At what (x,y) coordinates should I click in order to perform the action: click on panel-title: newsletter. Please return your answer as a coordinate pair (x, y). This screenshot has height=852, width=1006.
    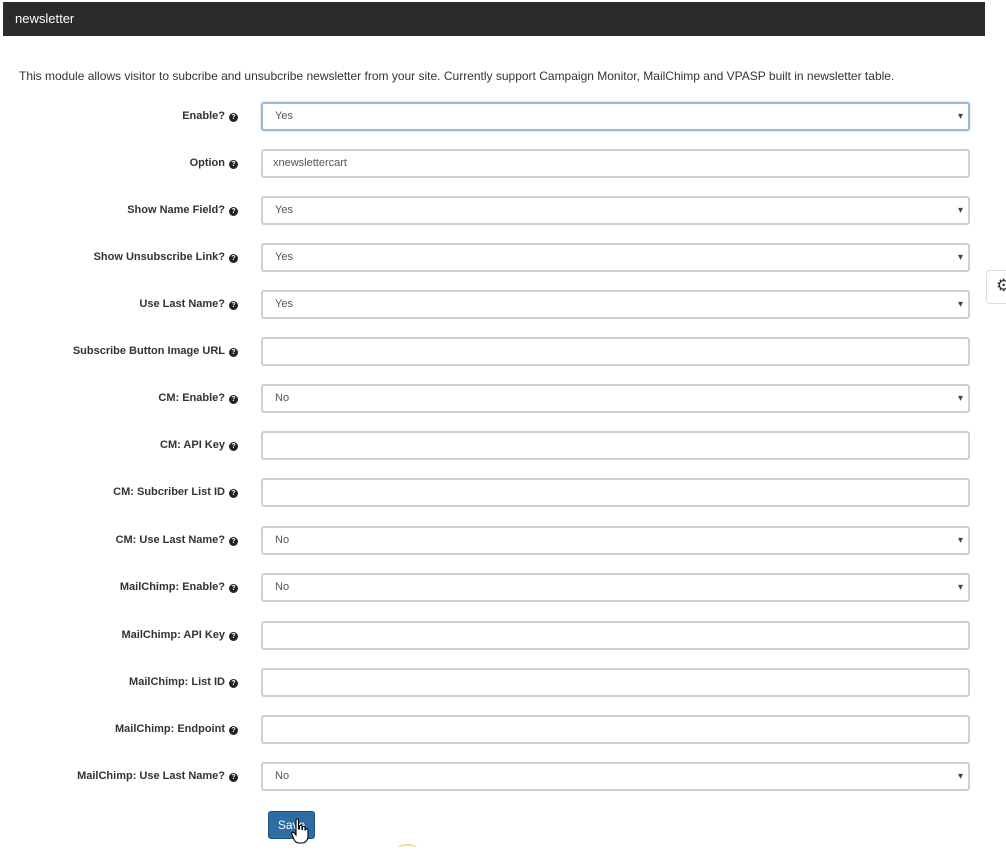
    Looking at the image, I should click on (45, 18).